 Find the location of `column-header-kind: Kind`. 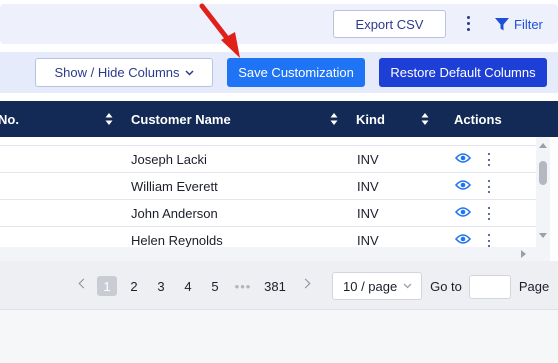

column-header-kind: Kind is located at coordinates (370, 119).